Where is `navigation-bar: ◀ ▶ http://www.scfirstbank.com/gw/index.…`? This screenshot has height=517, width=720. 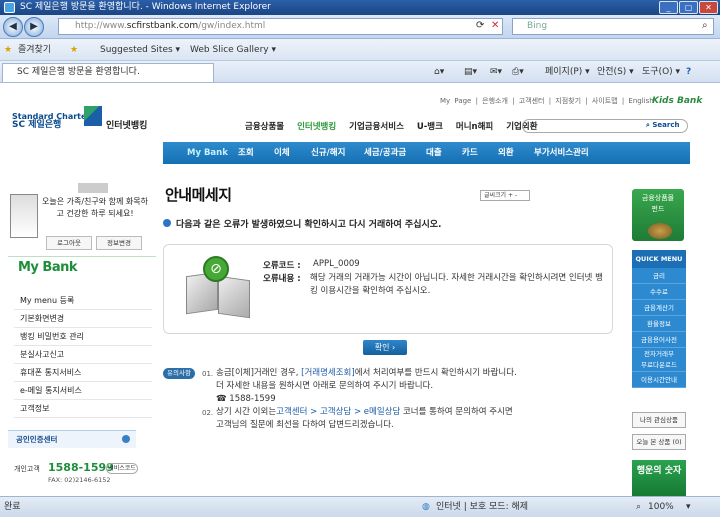
navigation-bar: ◀ ▶ http://www.scfirstbank.com/gw/index.… is located at coordinates (360, 27).